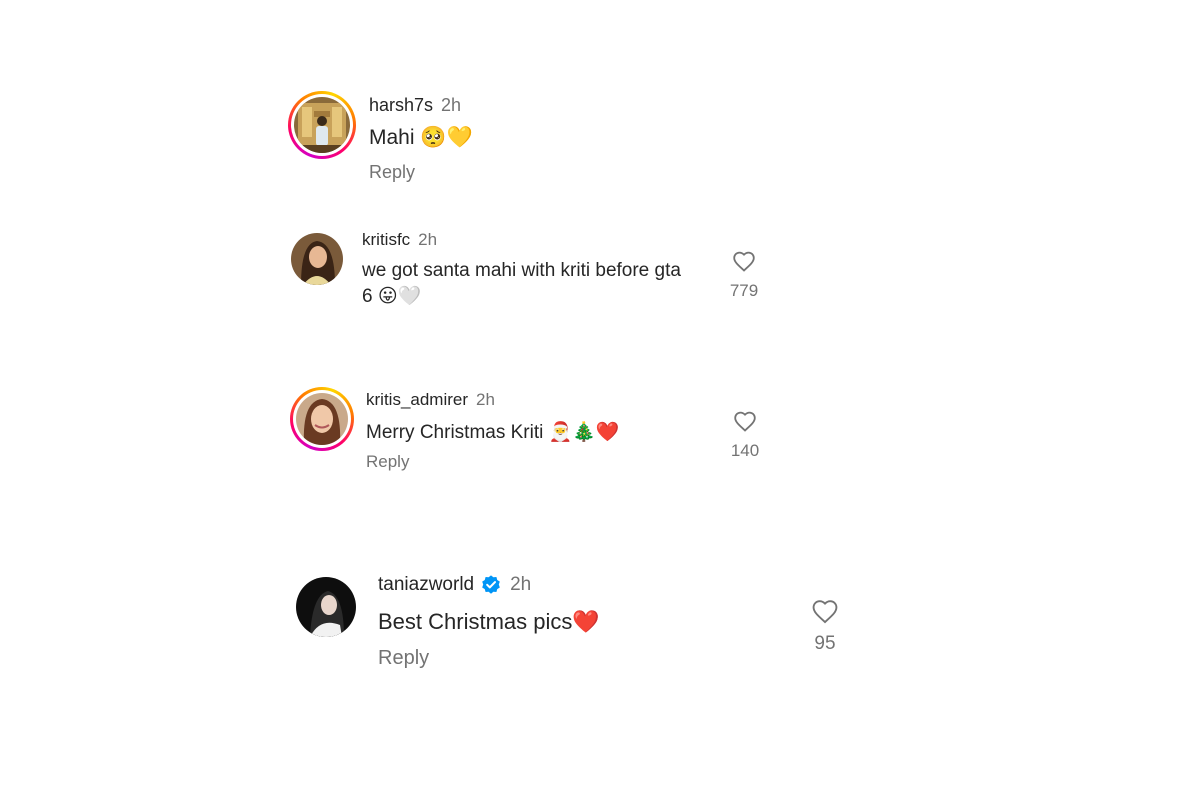 The image size is (1200, 800). What do you see at coordinates (401, 105) in the screenshot?
I see `username: harsh7s` at bounding box center [401, 105].